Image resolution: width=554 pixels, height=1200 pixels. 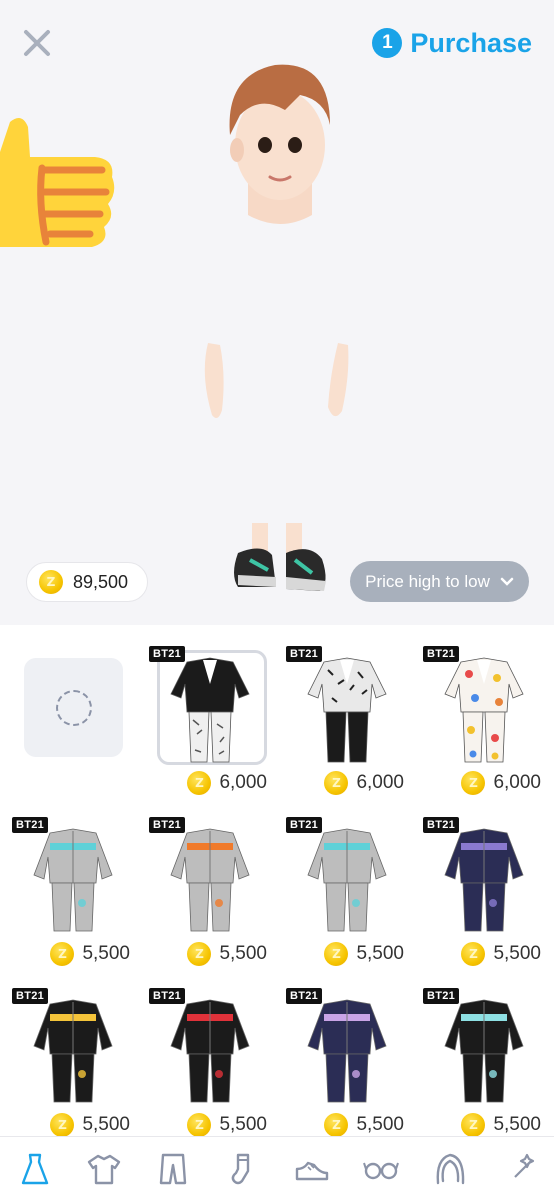 I want to click on purchase-label: Purchase, so click(x=471, y=42).